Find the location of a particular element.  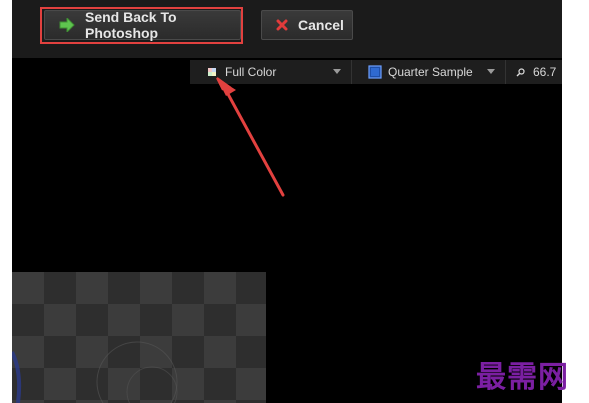

color-mode-label: Full Color is located at coordinates (251, 72).